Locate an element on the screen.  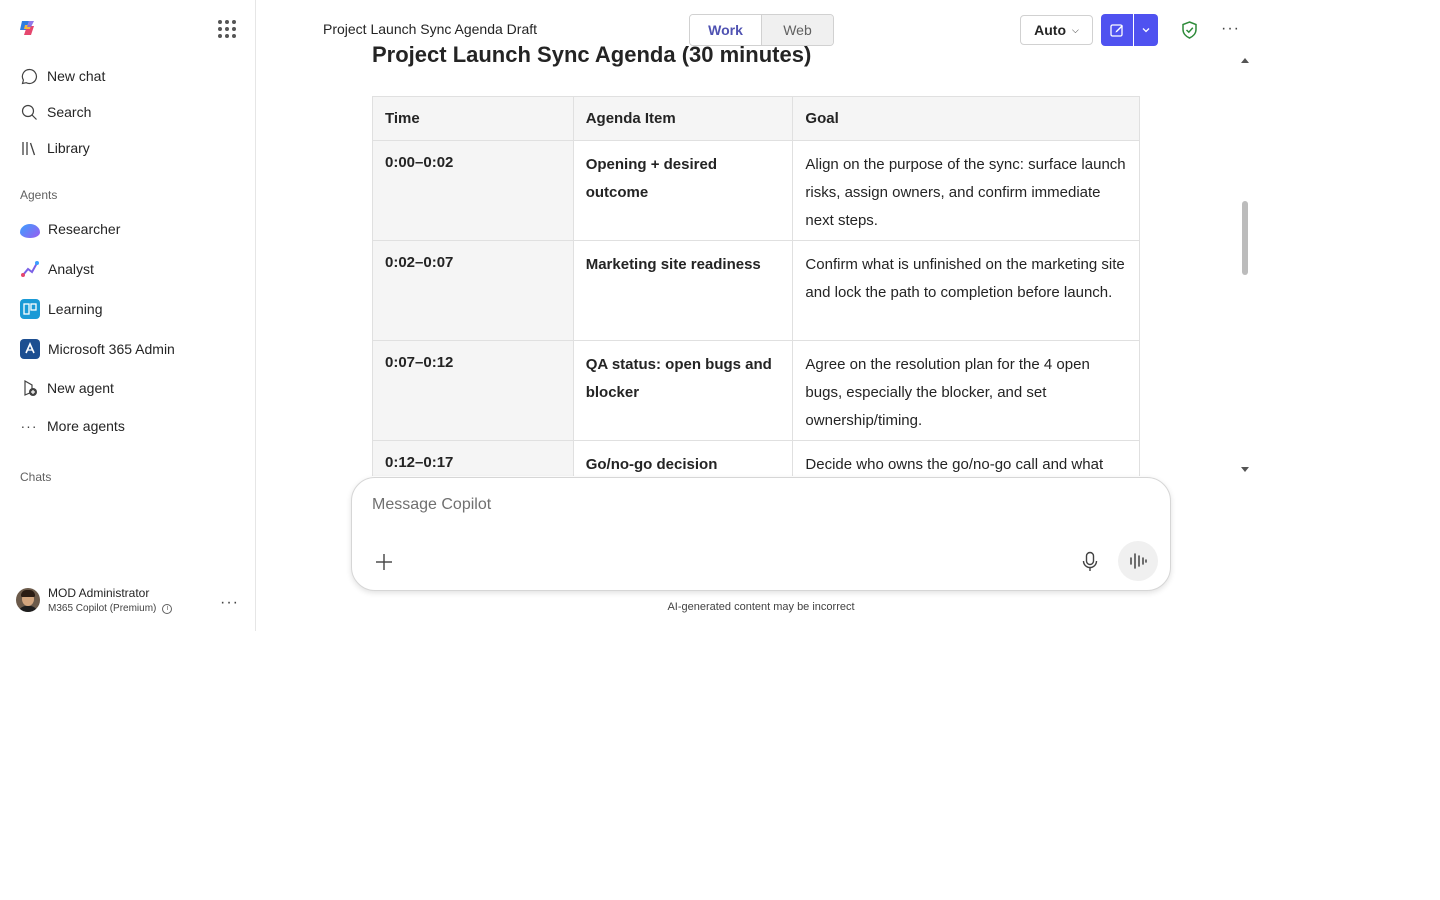
chevron-down-icon: ⌵ is located at coordinates (1075, 29).